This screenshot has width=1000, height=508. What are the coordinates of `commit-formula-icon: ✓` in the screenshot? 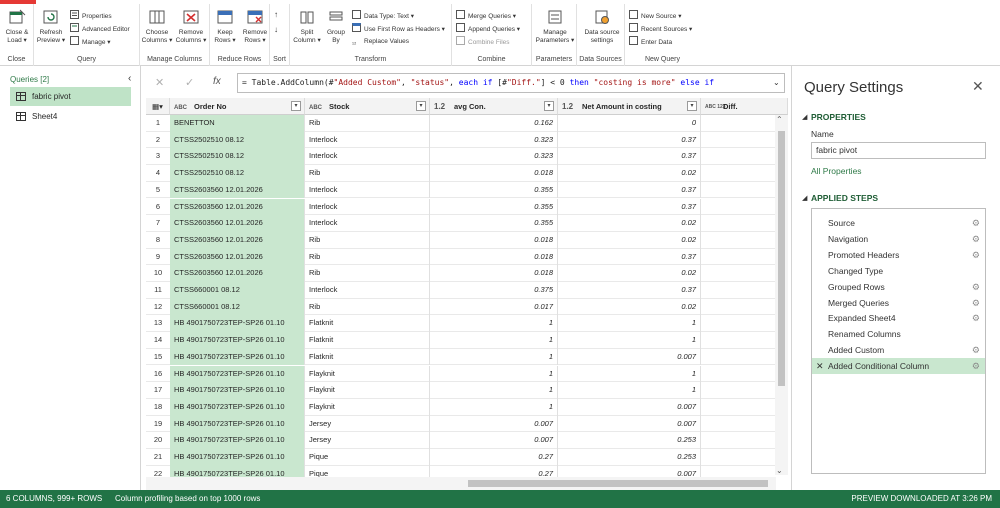 It's located at (189, 82).